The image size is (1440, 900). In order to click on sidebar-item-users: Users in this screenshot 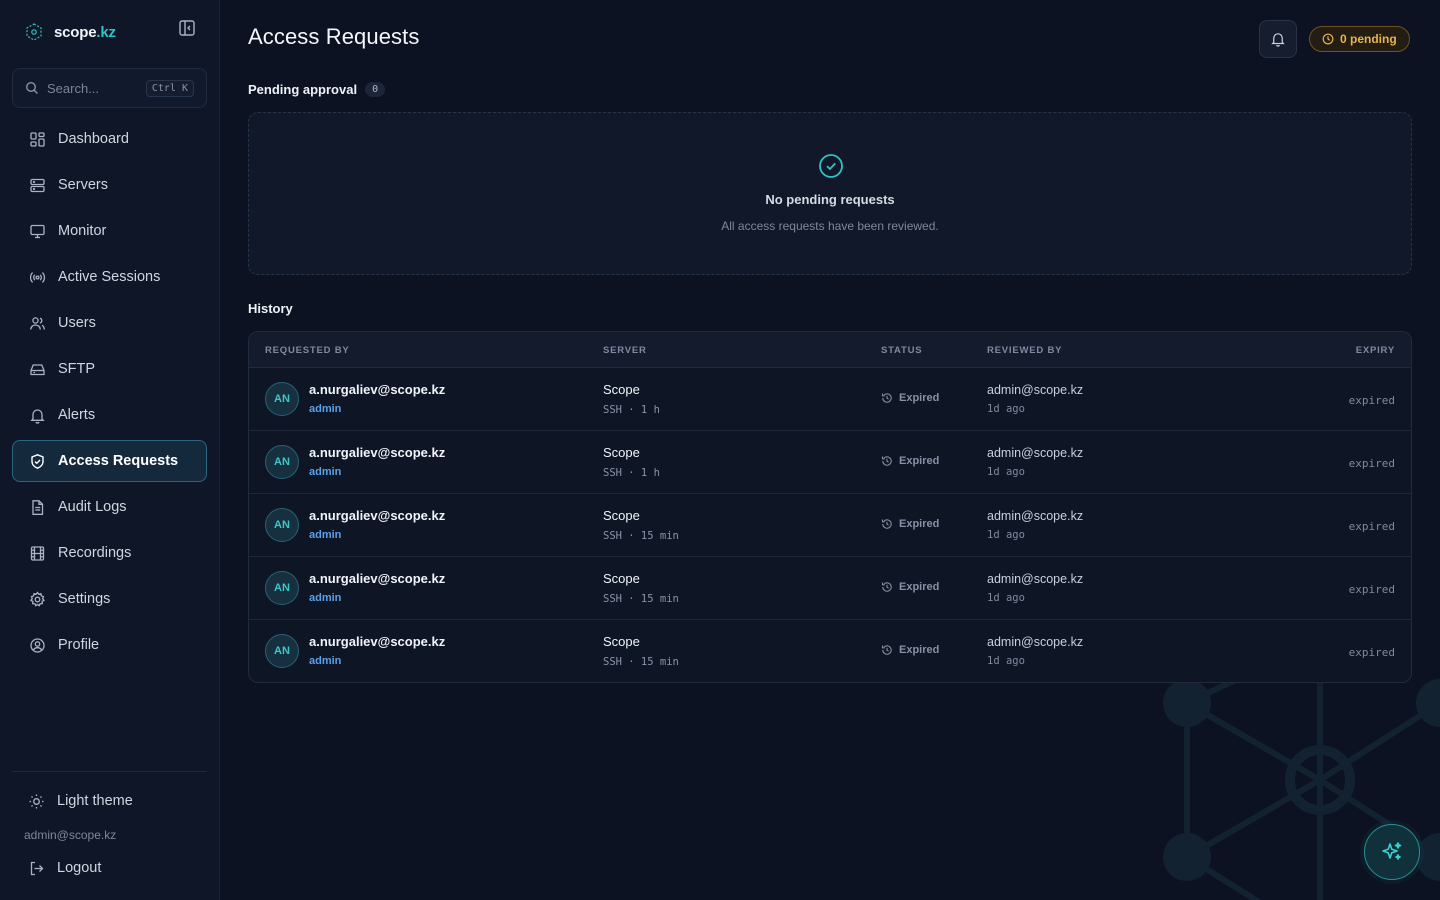, I will do `click(109, 323)`.